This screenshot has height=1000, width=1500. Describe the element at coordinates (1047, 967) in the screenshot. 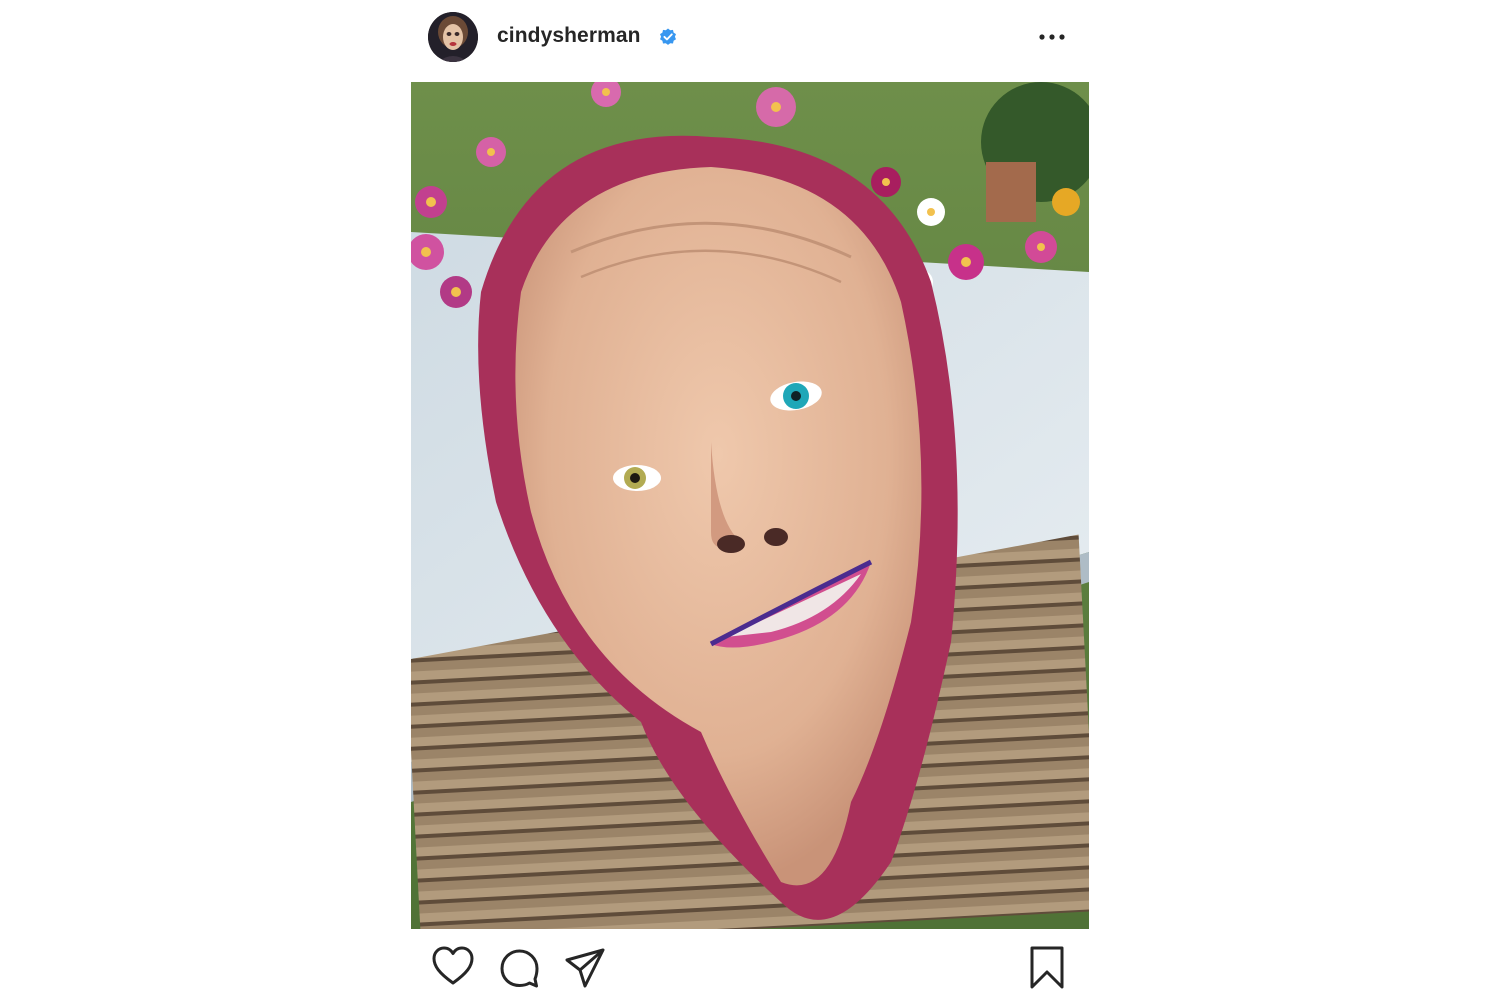

I see `bookmark-icon` at that location.